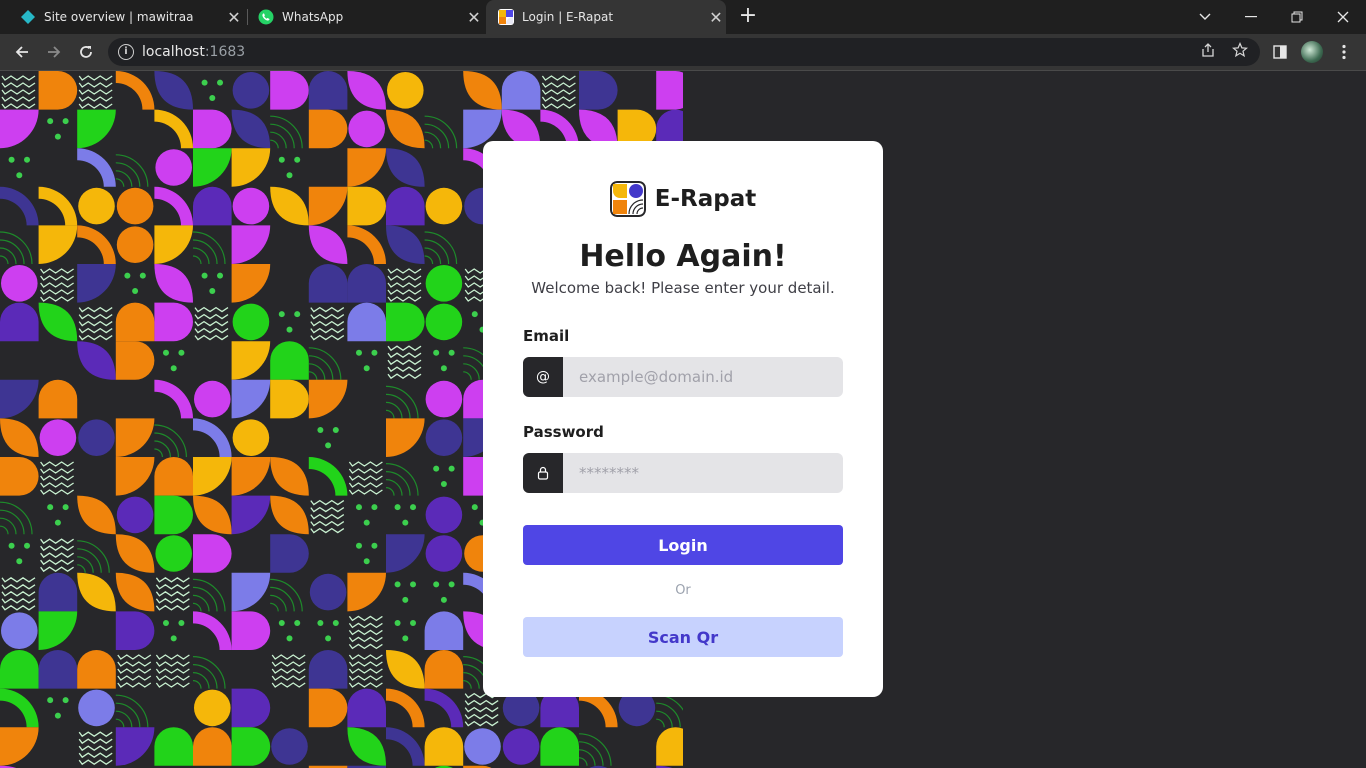 The height and width of the screenshot is (768, 1366). I want to click on minimize-button, so click(1251, 17).